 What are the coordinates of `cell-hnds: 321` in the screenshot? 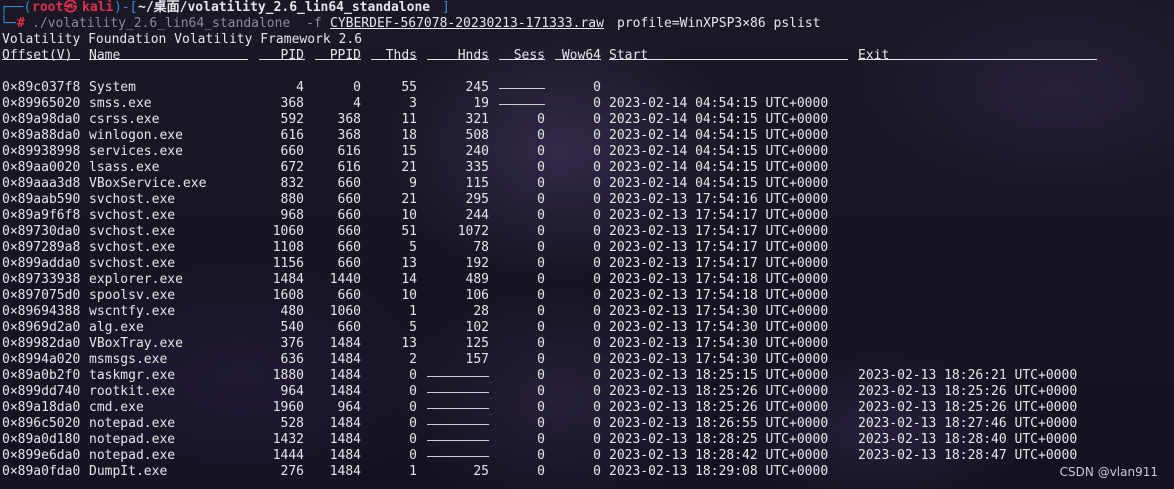 It's located at (477, 119).